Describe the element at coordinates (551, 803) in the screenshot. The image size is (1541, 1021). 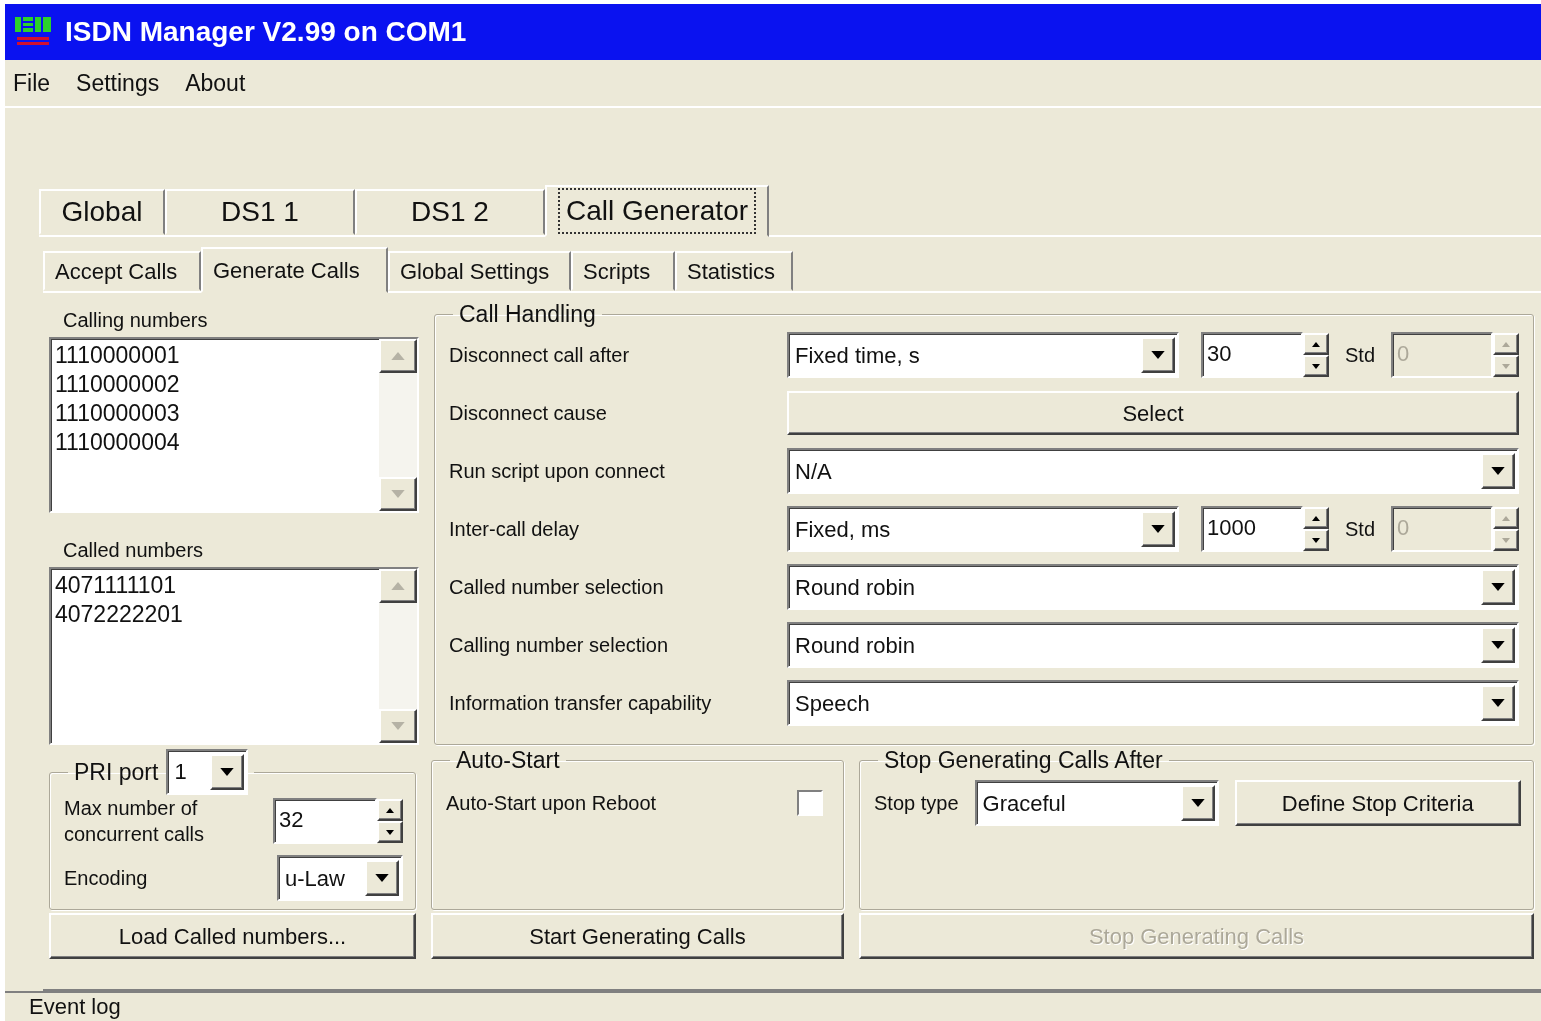
I see `checkbox-label: Auto-Start upon Reboot` at that location.